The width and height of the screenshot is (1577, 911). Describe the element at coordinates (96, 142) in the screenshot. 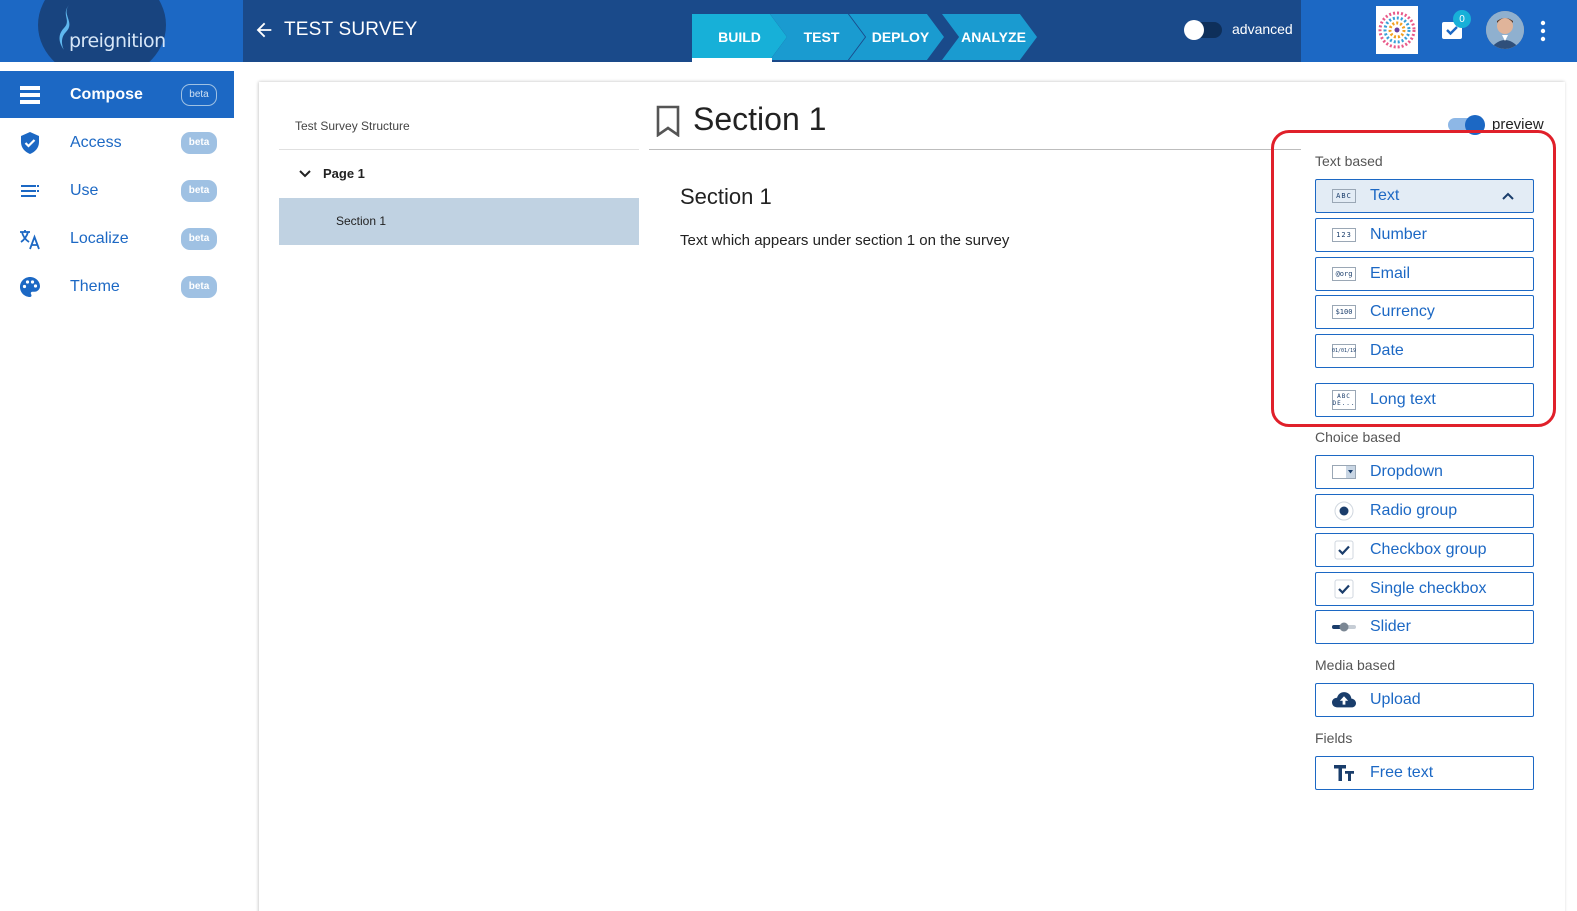

I see `sidebar-item-label: Access` at that location.